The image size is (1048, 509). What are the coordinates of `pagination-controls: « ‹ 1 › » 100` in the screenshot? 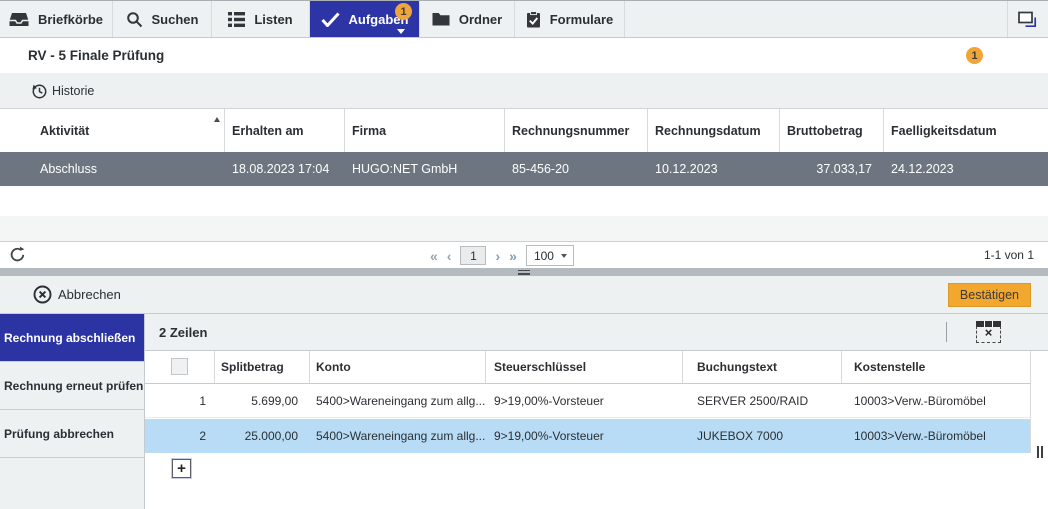 It's located at (502, 255).